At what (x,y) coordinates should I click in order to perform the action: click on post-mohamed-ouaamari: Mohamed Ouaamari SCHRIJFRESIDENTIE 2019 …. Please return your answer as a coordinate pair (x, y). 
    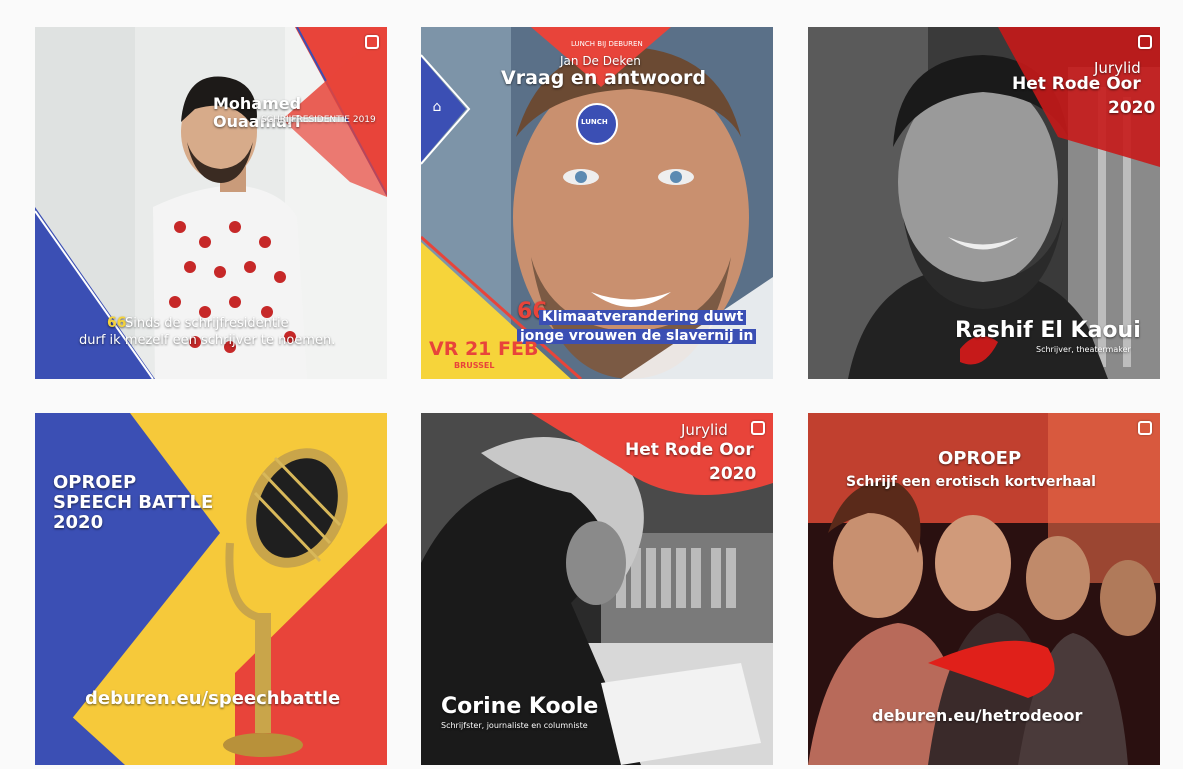
    Looking at the image, I should click on (211, 203).